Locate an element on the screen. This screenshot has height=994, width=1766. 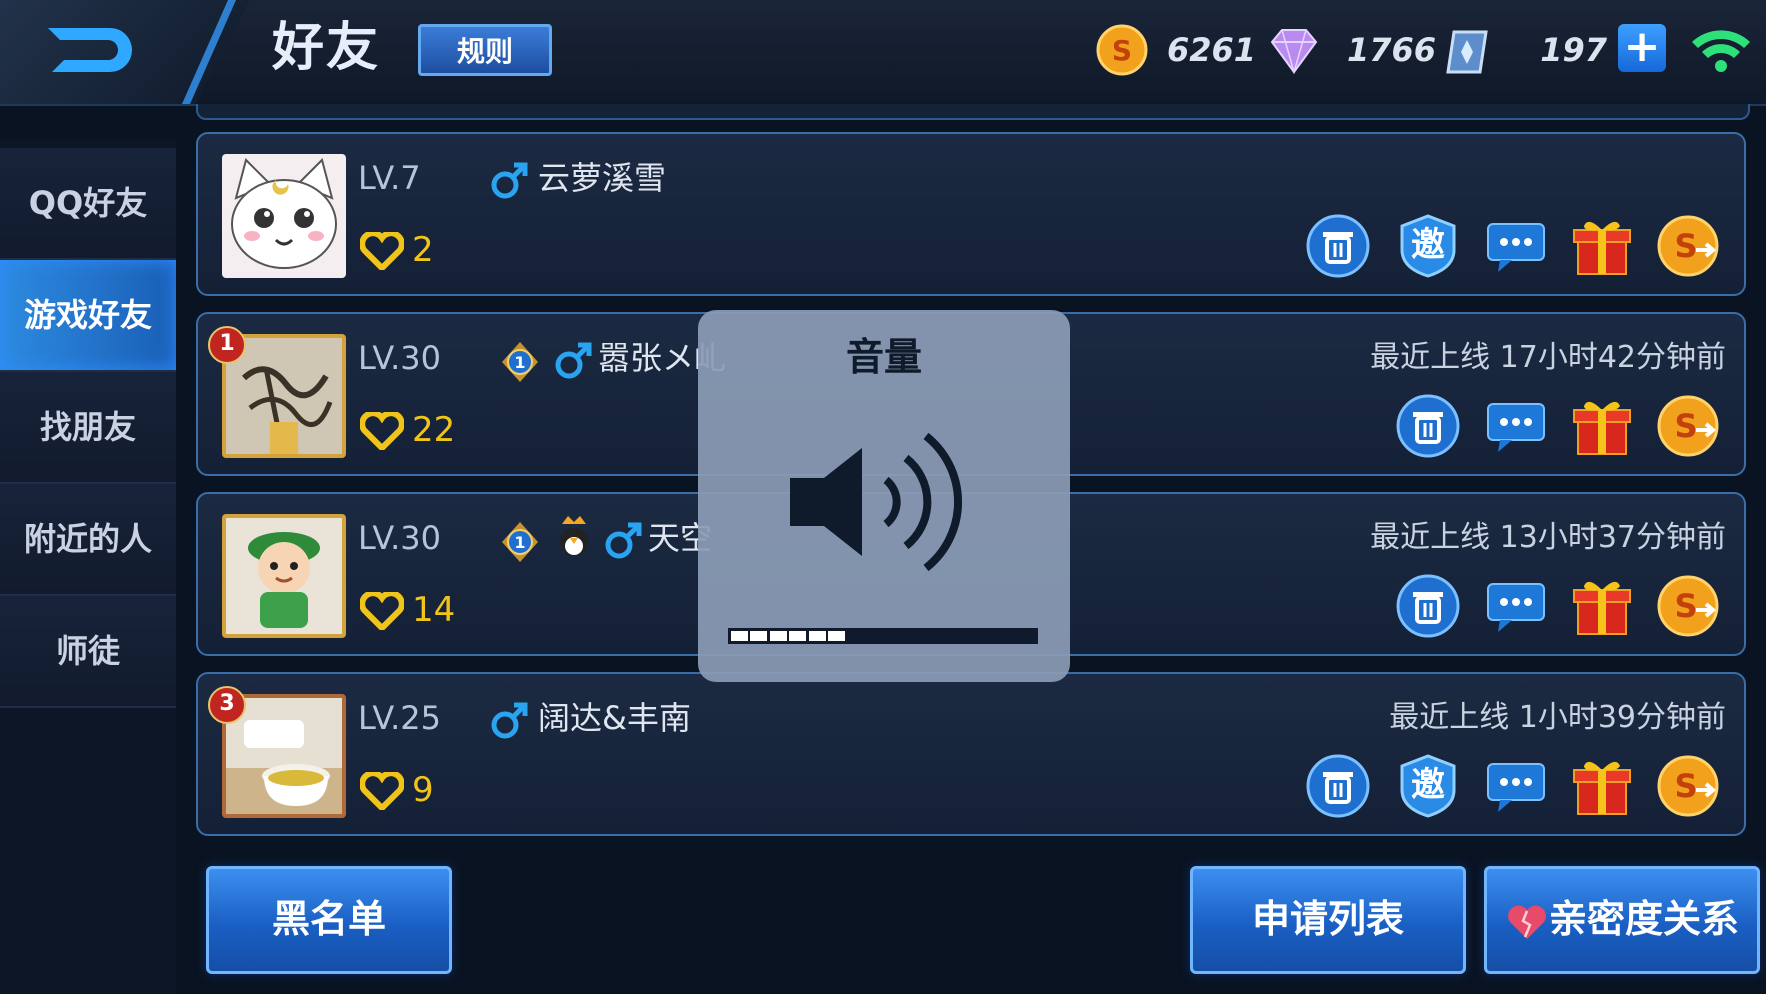
rank-badge: 3 is located at coordinates (227, 705).